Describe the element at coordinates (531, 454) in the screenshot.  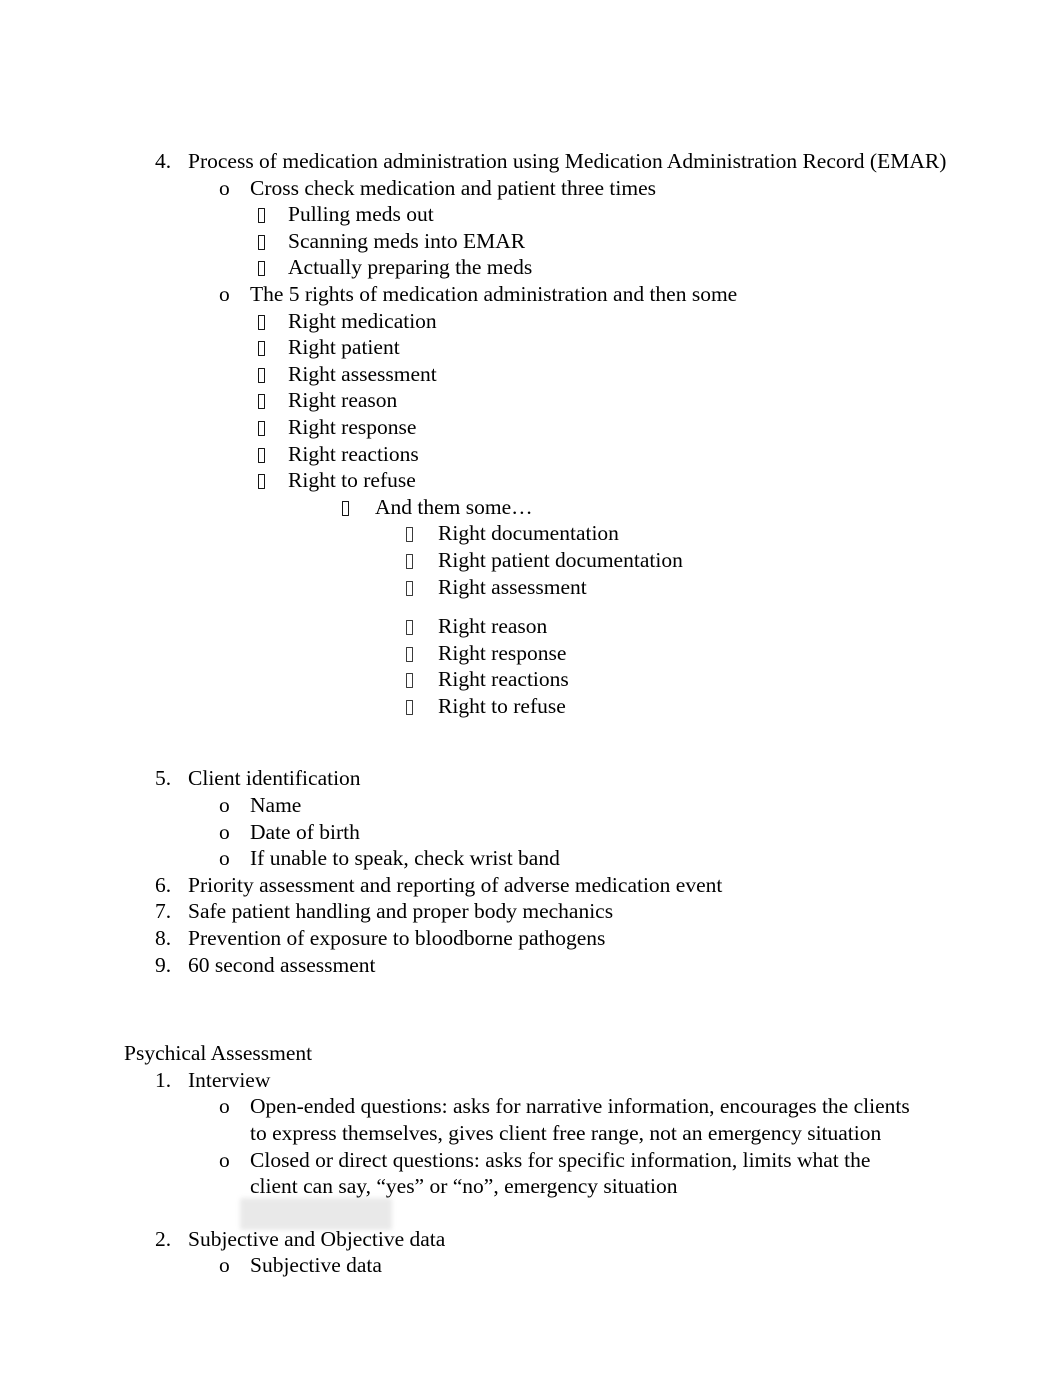
I see `list-item-right-reactions: Right reactions` at that location.